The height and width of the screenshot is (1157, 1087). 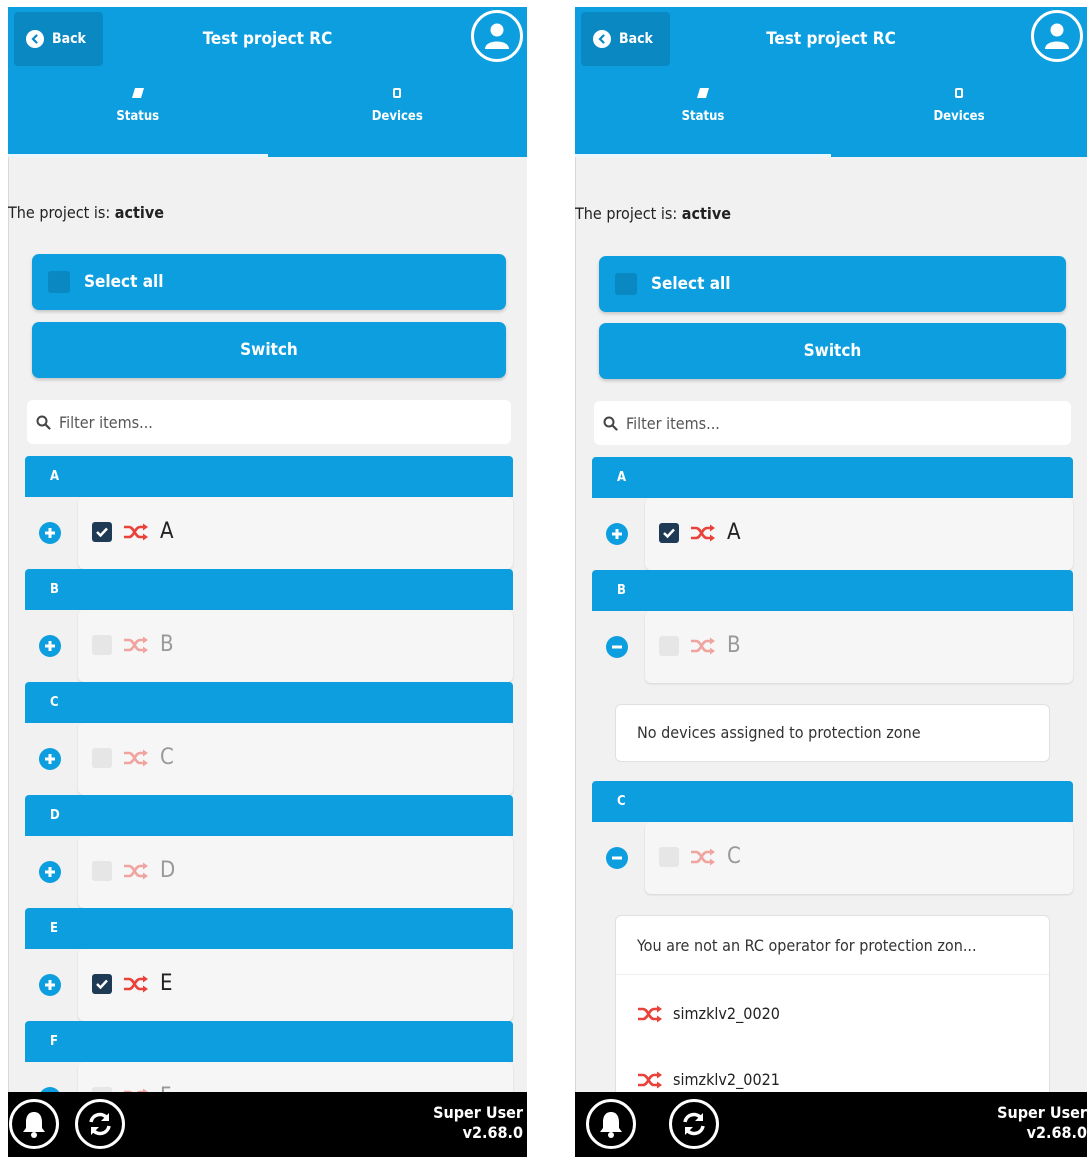 What do you see at coordinates (138, 155) in the screenshot?
I see `active-tab-indicator` at bounding box center [138, 155].